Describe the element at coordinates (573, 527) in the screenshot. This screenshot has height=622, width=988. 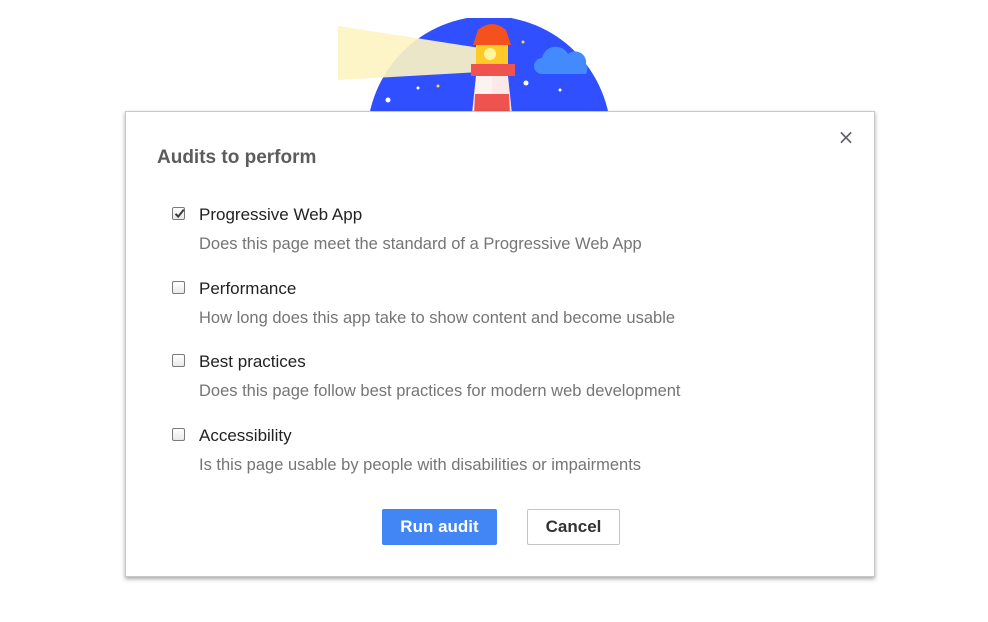
I see `cancel-button: Cancel` at that location.